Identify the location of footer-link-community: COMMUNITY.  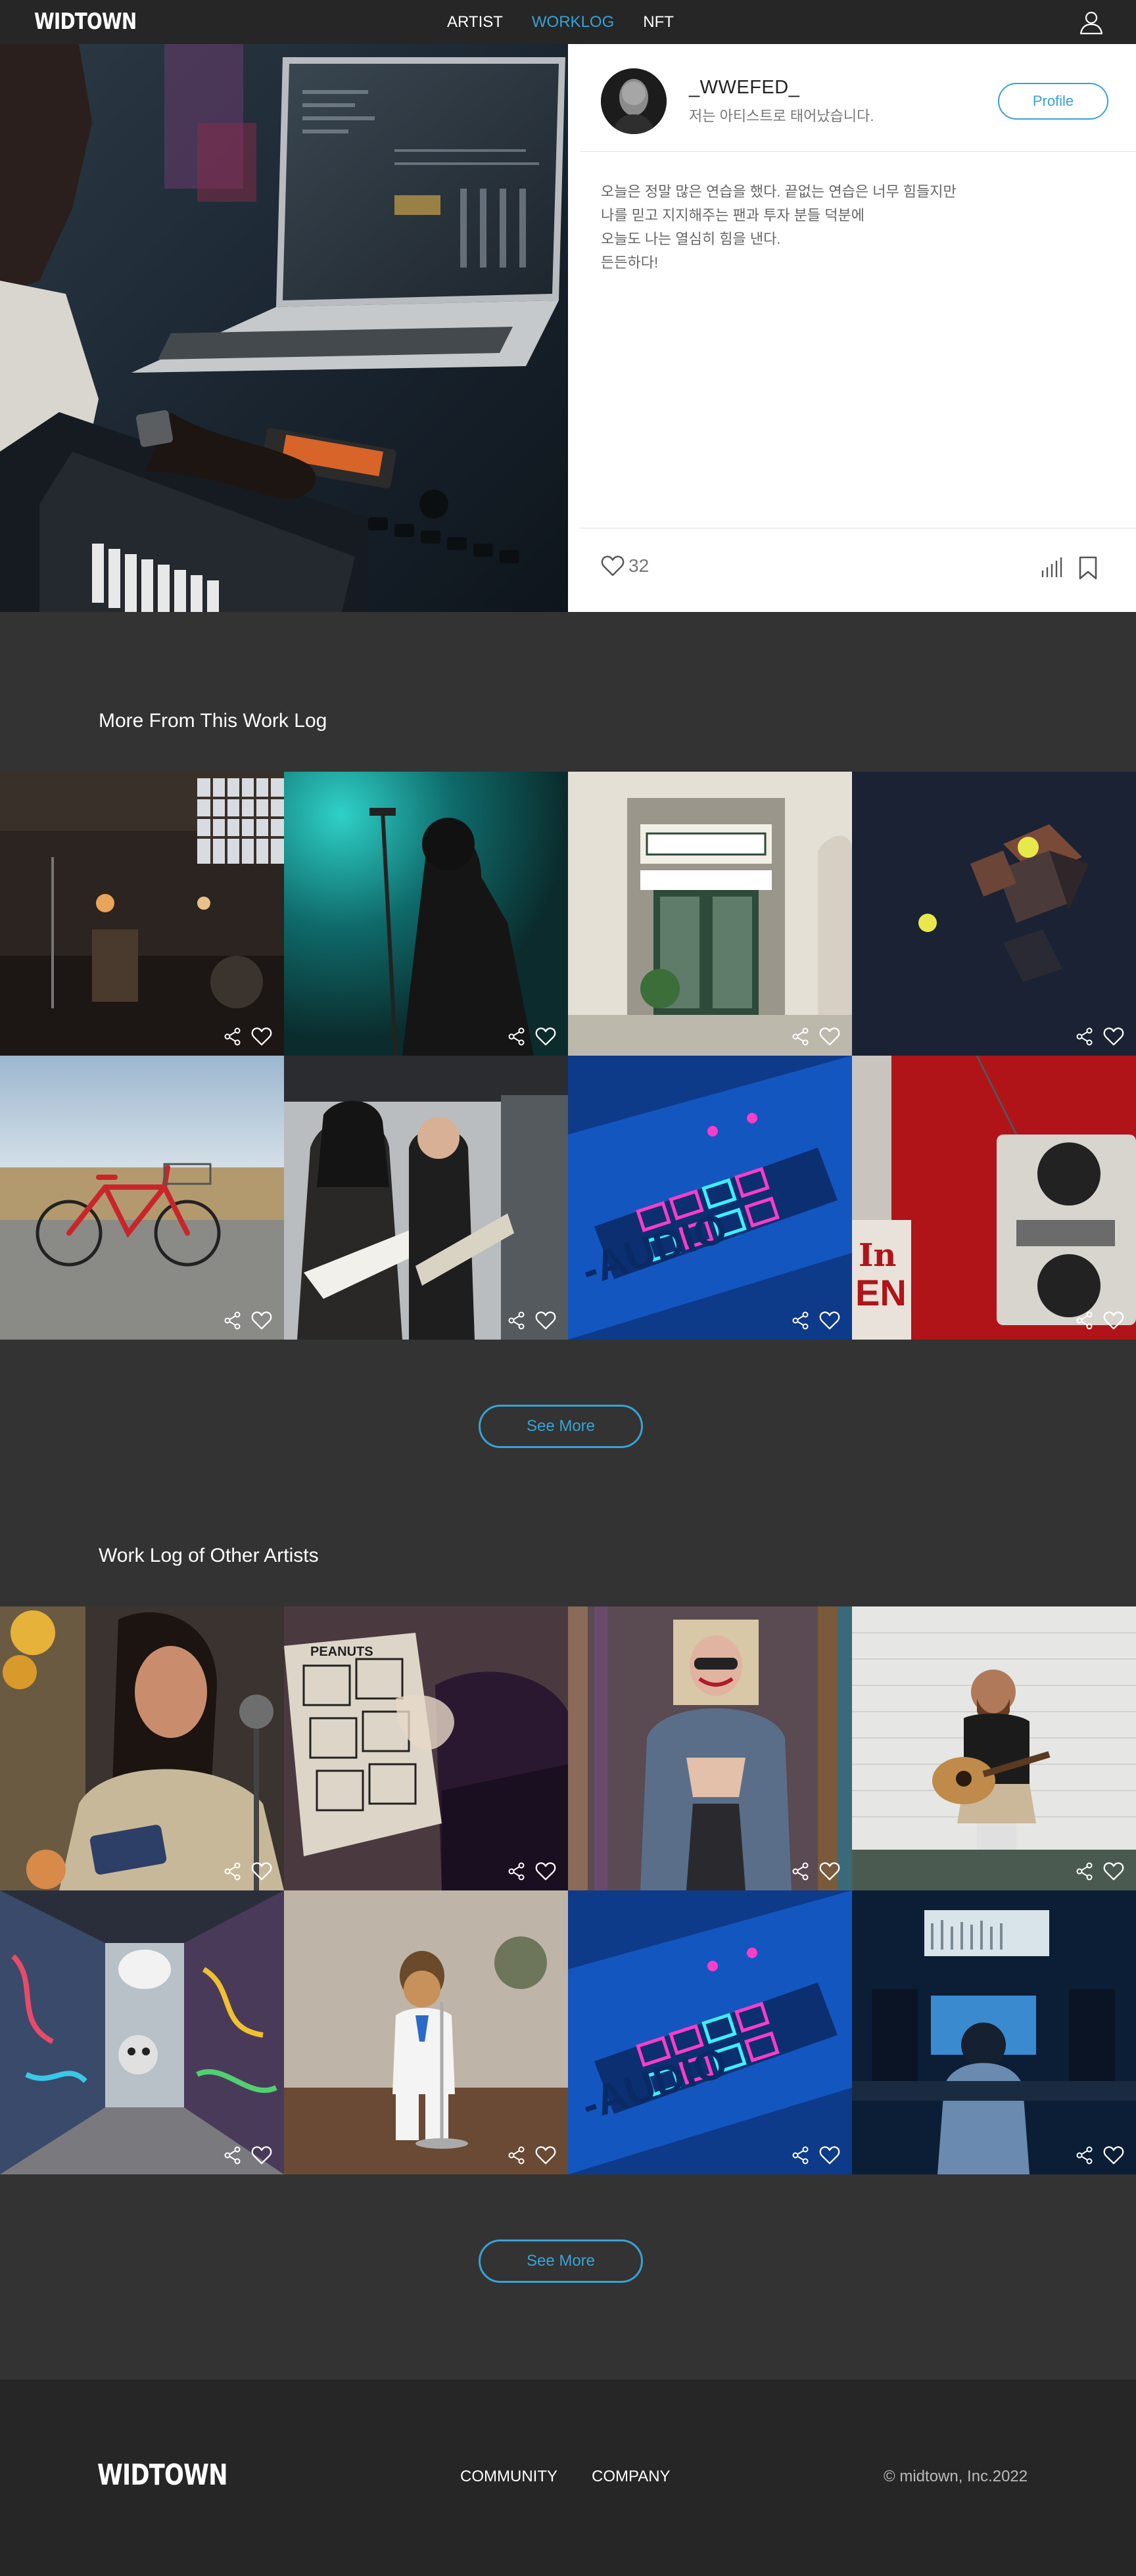
(508, 2477).